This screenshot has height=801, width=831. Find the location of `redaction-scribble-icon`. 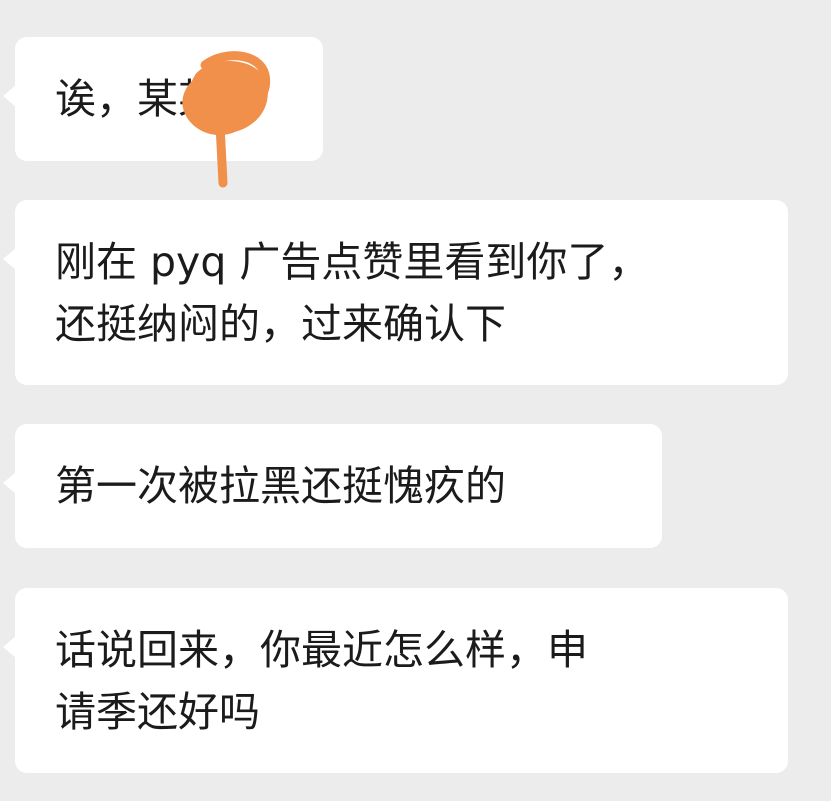

redaction-scribble-icon is located at coordinates (226, 119).